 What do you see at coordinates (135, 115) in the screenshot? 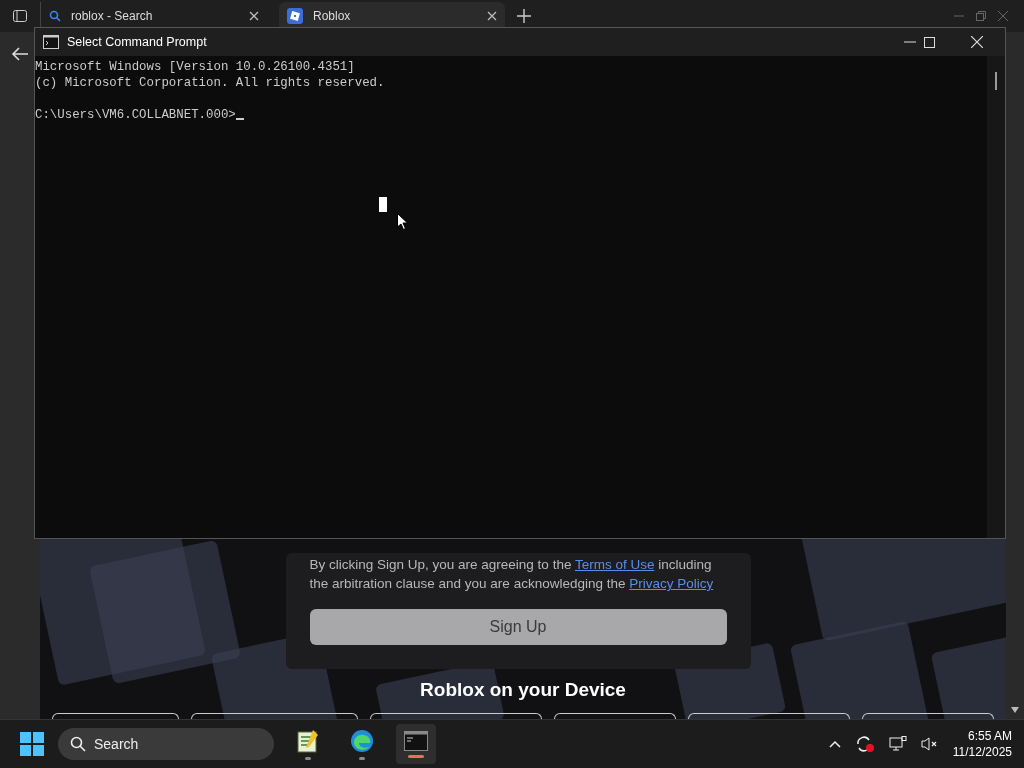
I see `command-prompt: C:\Users\VM6.COLLABNET.000>` at bounding box center [135, 115].